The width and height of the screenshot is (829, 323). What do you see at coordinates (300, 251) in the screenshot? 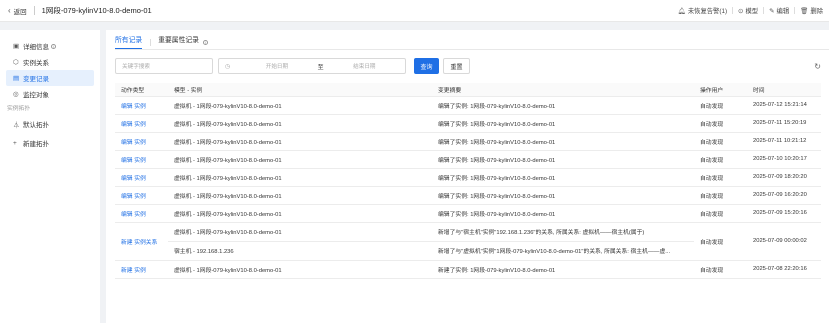
I see `instance-cell: 宿主机 - 192.168.1.236` at bounding box center [300, 251].